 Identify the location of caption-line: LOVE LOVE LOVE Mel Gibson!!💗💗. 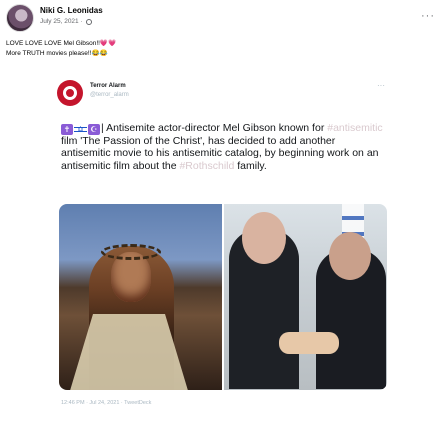
(61, 43).